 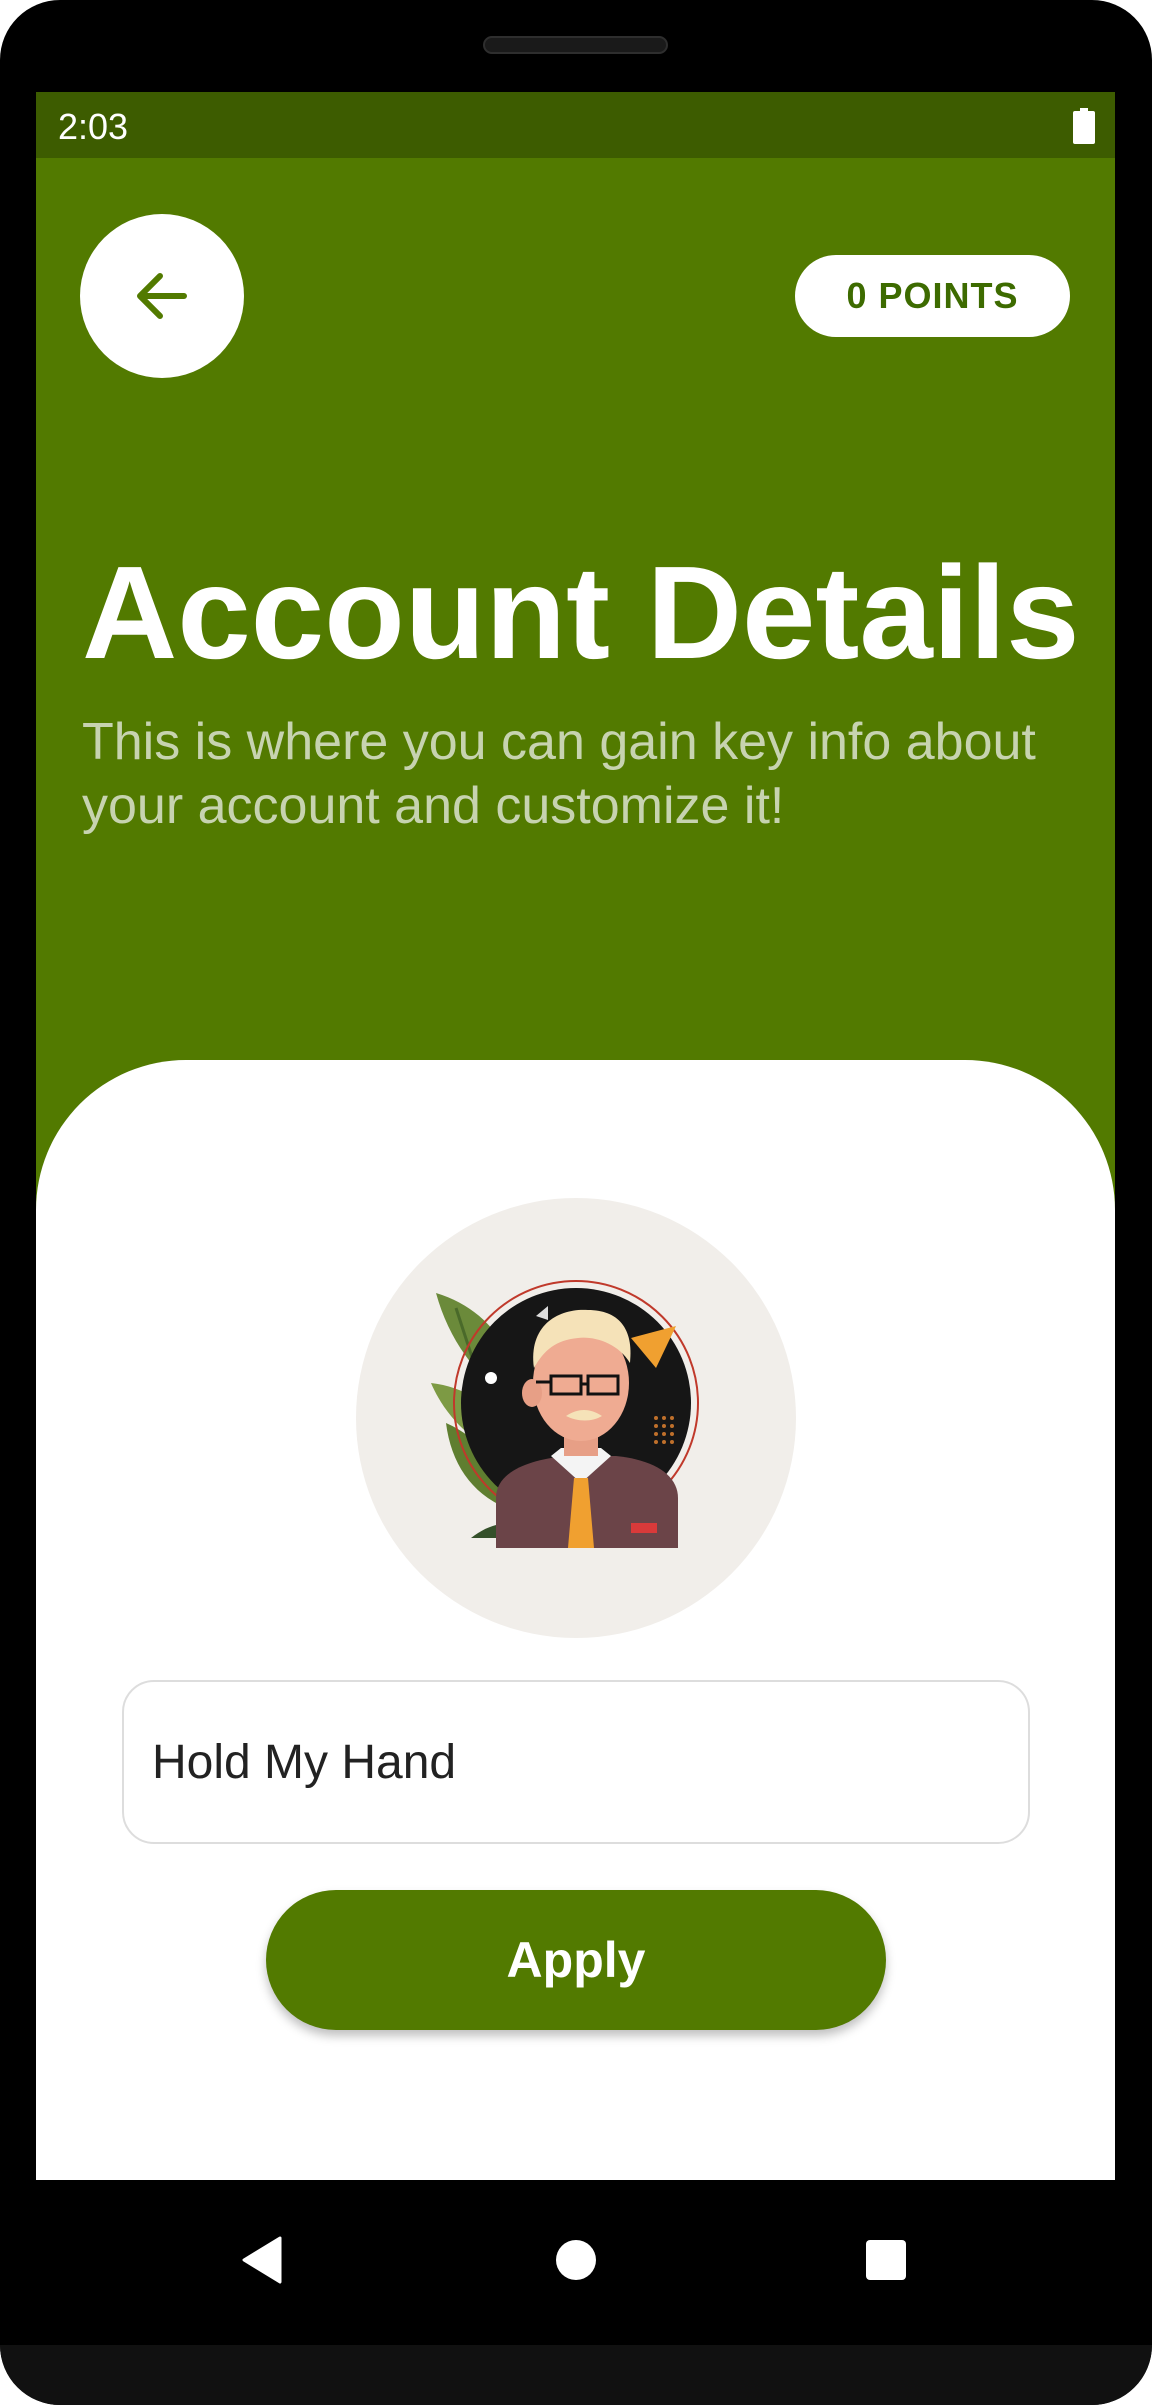 I want to click on page-title: Account Details, so click(x=581, y=612).